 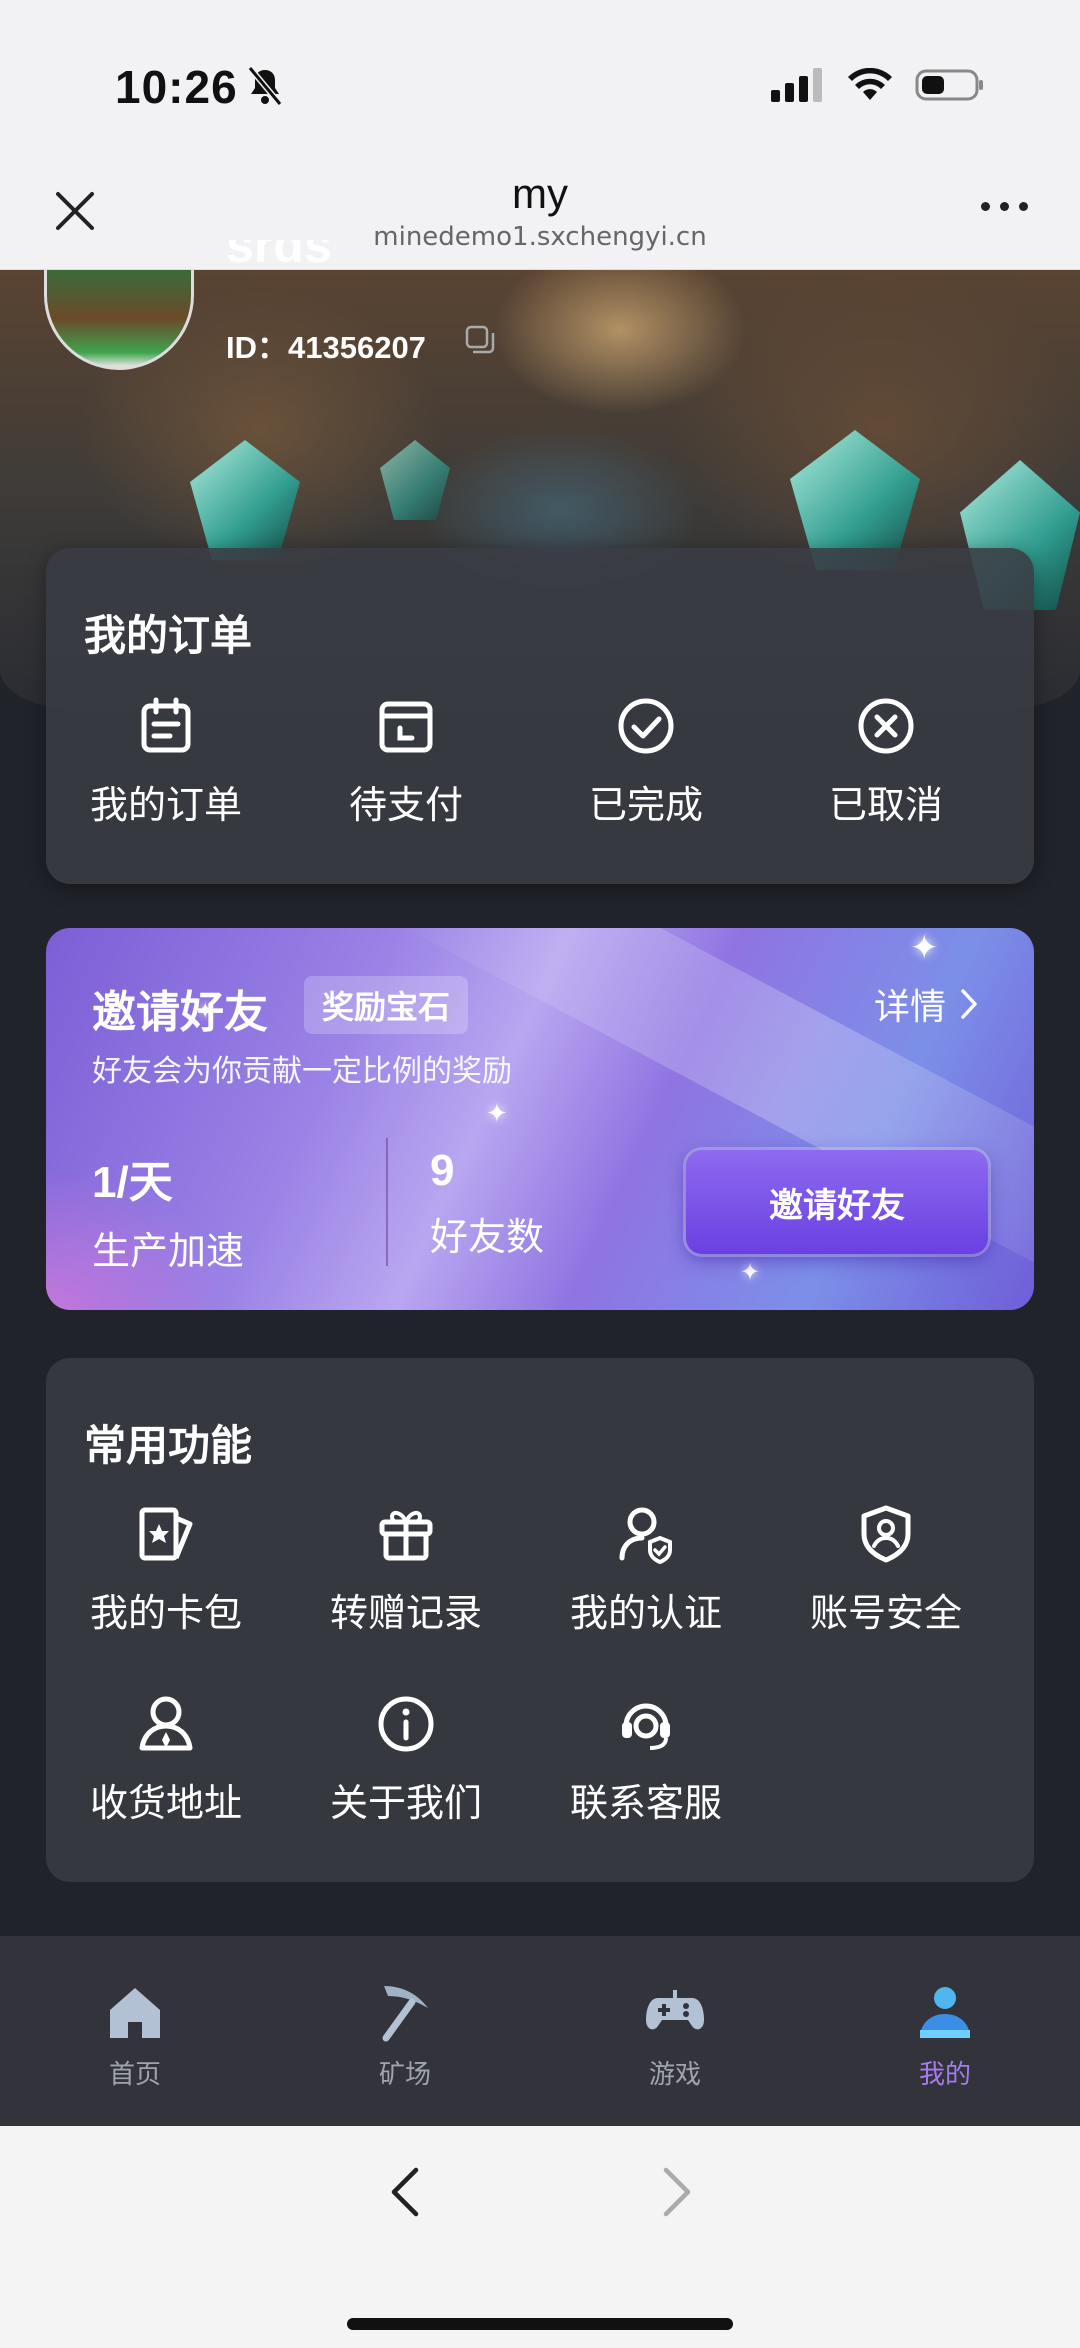 I want to click on status-icons, so click(x=878, y=85).